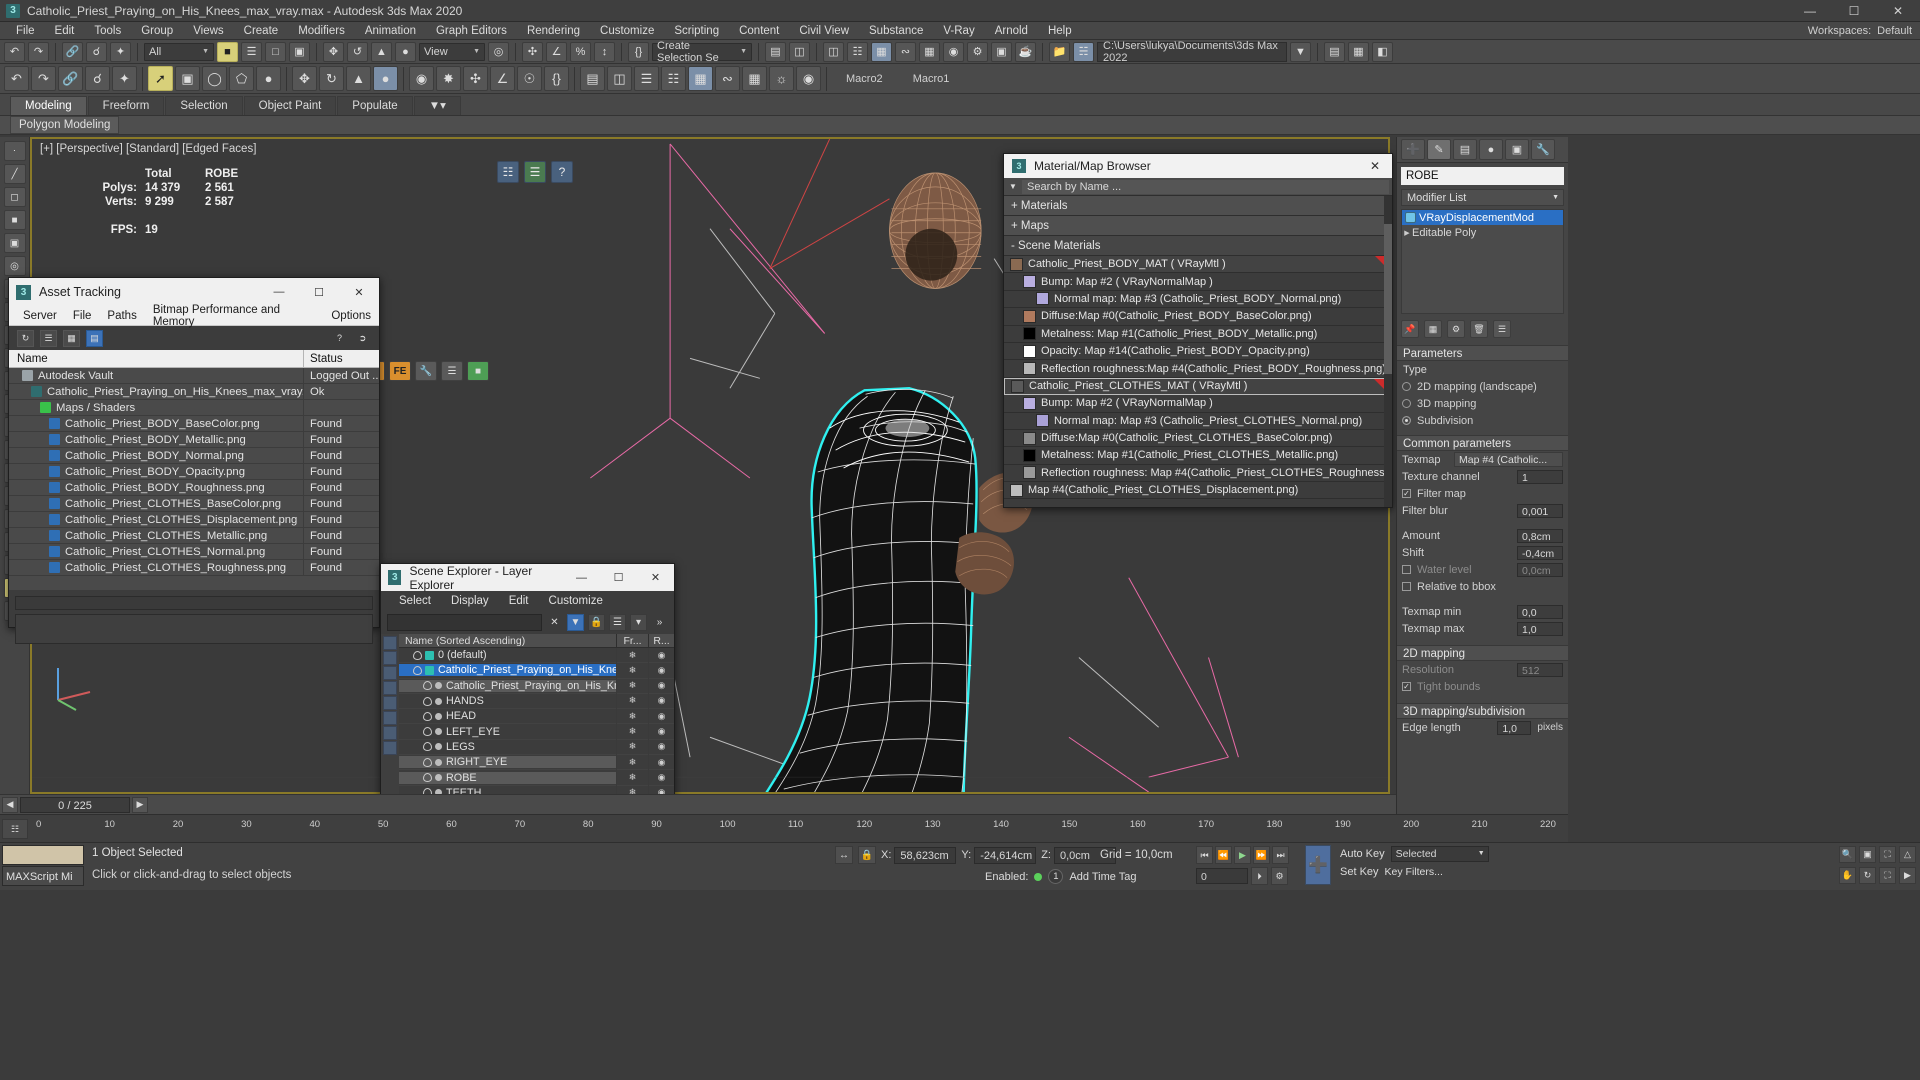  I want to click on scale-tool-icon: ▲, so click(358, 78).